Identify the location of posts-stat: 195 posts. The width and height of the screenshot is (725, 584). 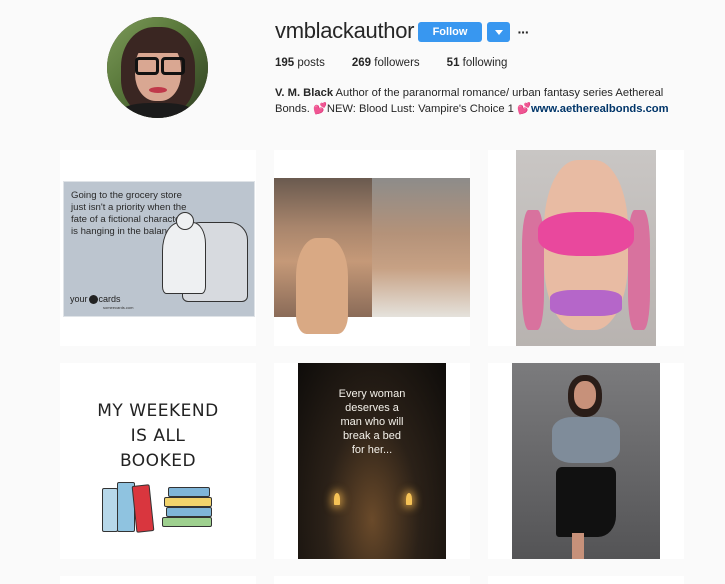
(300, 63).